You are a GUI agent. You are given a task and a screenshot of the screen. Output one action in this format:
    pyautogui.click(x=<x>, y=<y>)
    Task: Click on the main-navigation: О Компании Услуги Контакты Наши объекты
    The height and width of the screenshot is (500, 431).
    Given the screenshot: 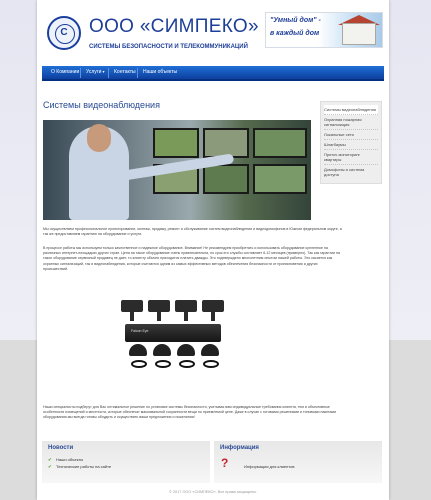 What is the action you would take?
    pyautogui.click(x=213, y=73)
    